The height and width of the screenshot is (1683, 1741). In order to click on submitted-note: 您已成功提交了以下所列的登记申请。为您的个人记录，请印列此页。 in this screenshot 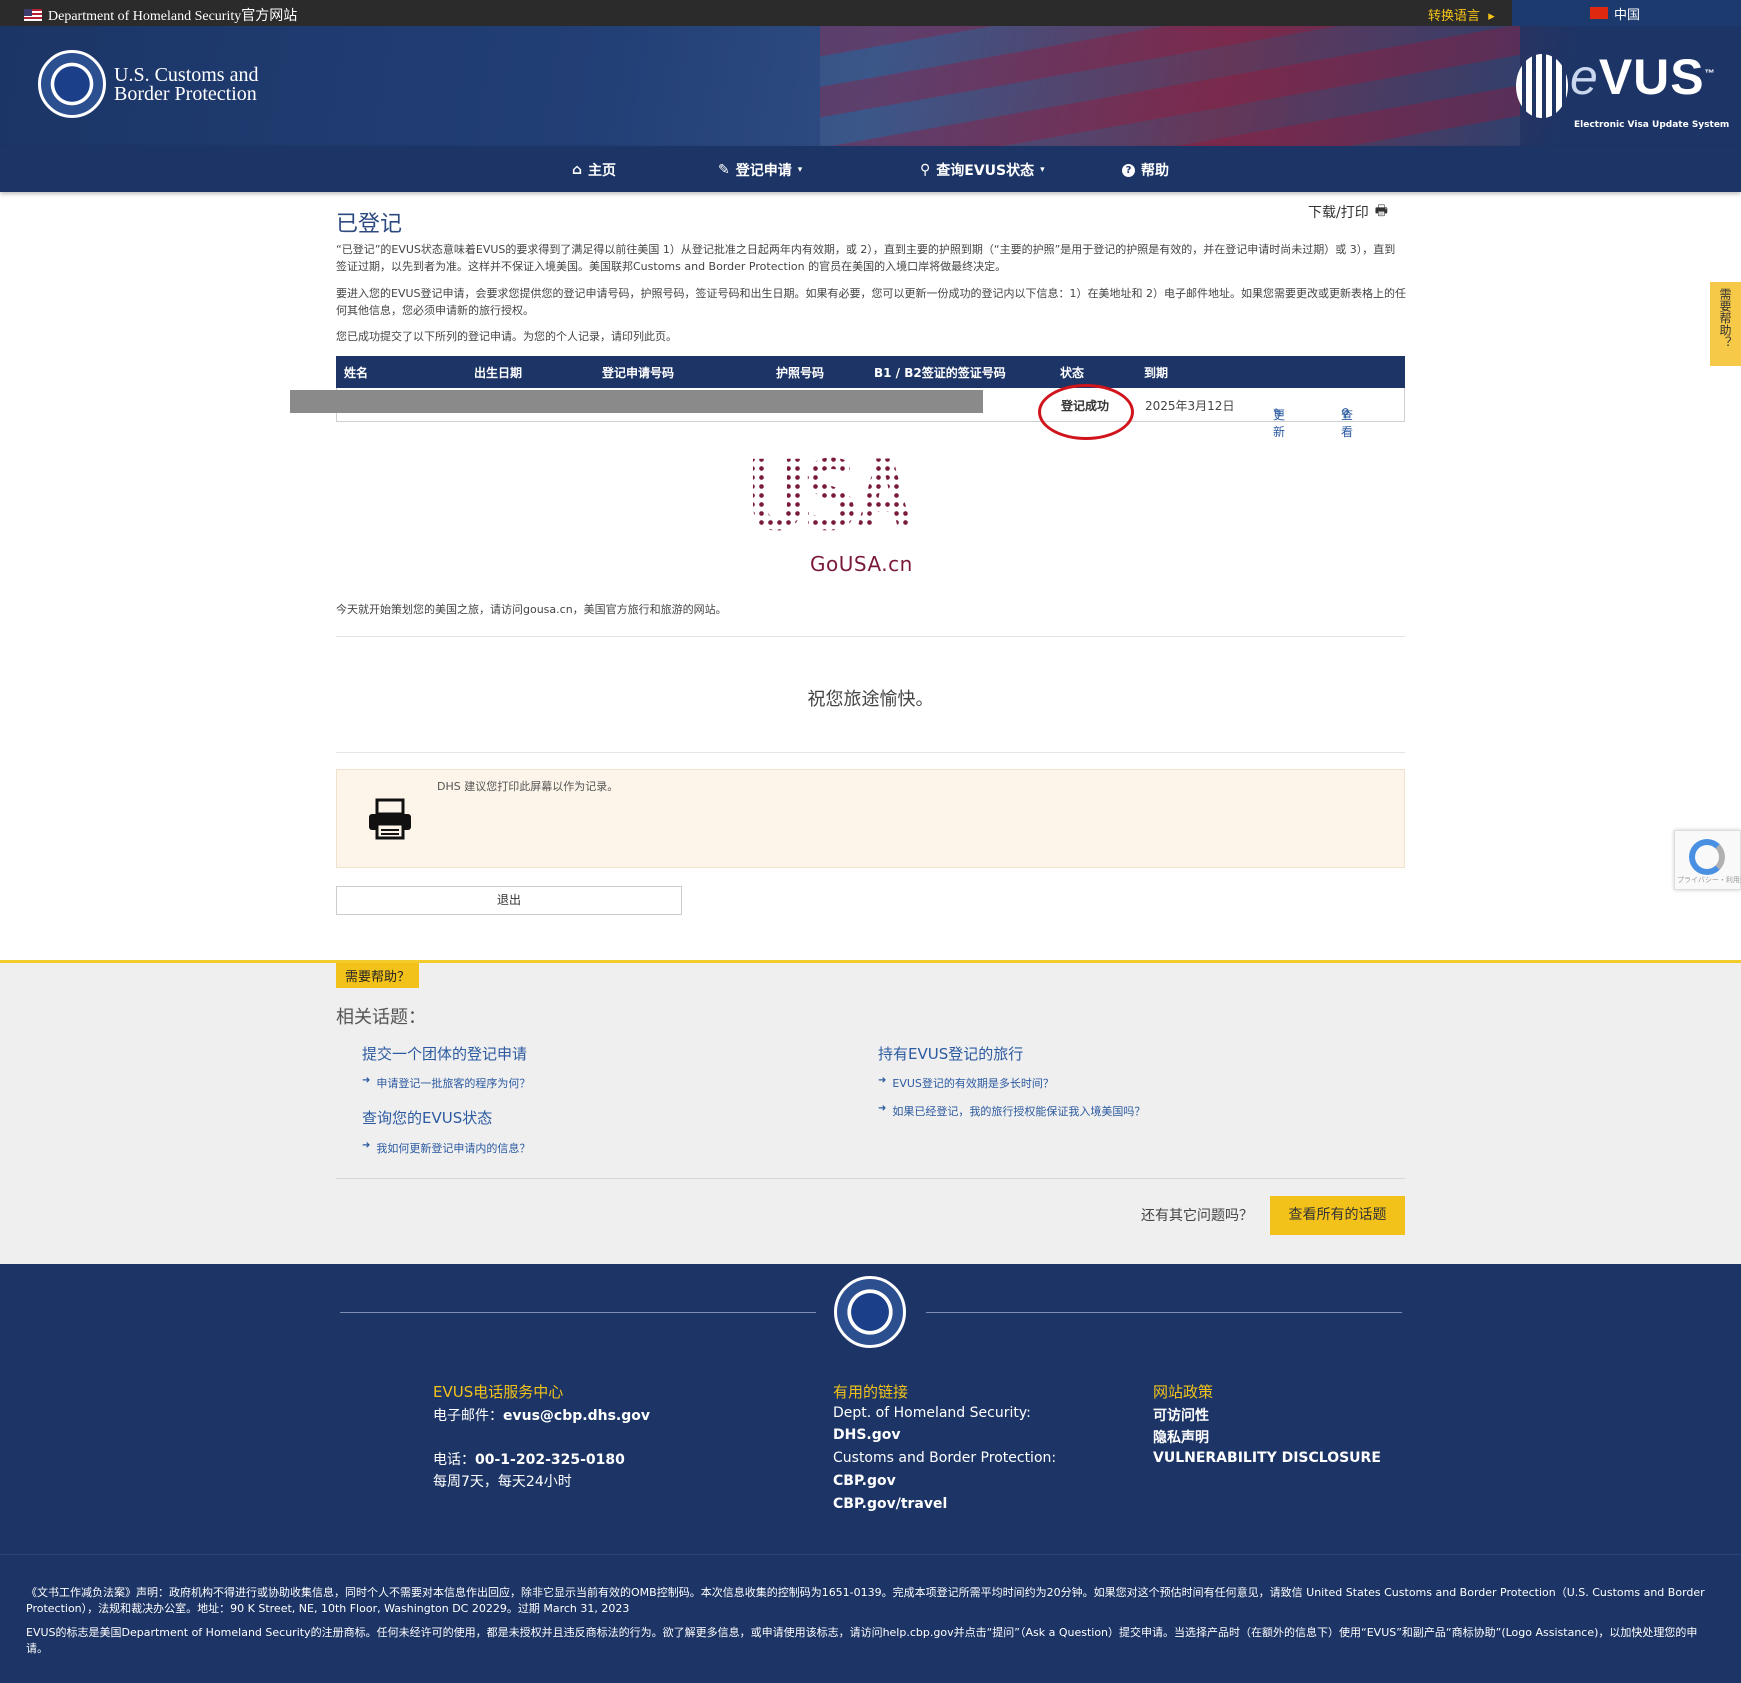, I will do `click(506, 336)`.